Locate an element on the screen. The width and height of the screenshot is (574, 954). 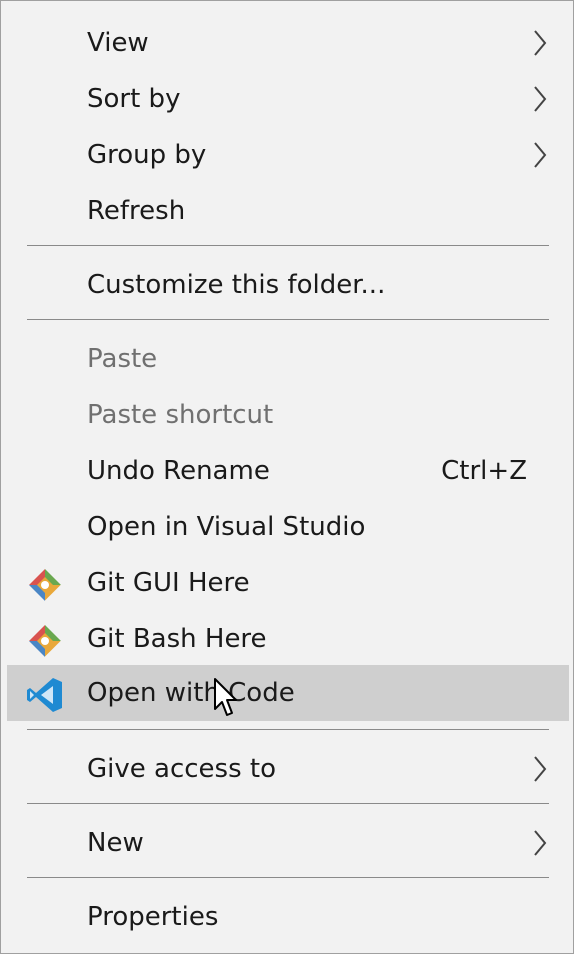
keyboard-shortcut: Ctrl+Z is located at coordinates (484, 471).